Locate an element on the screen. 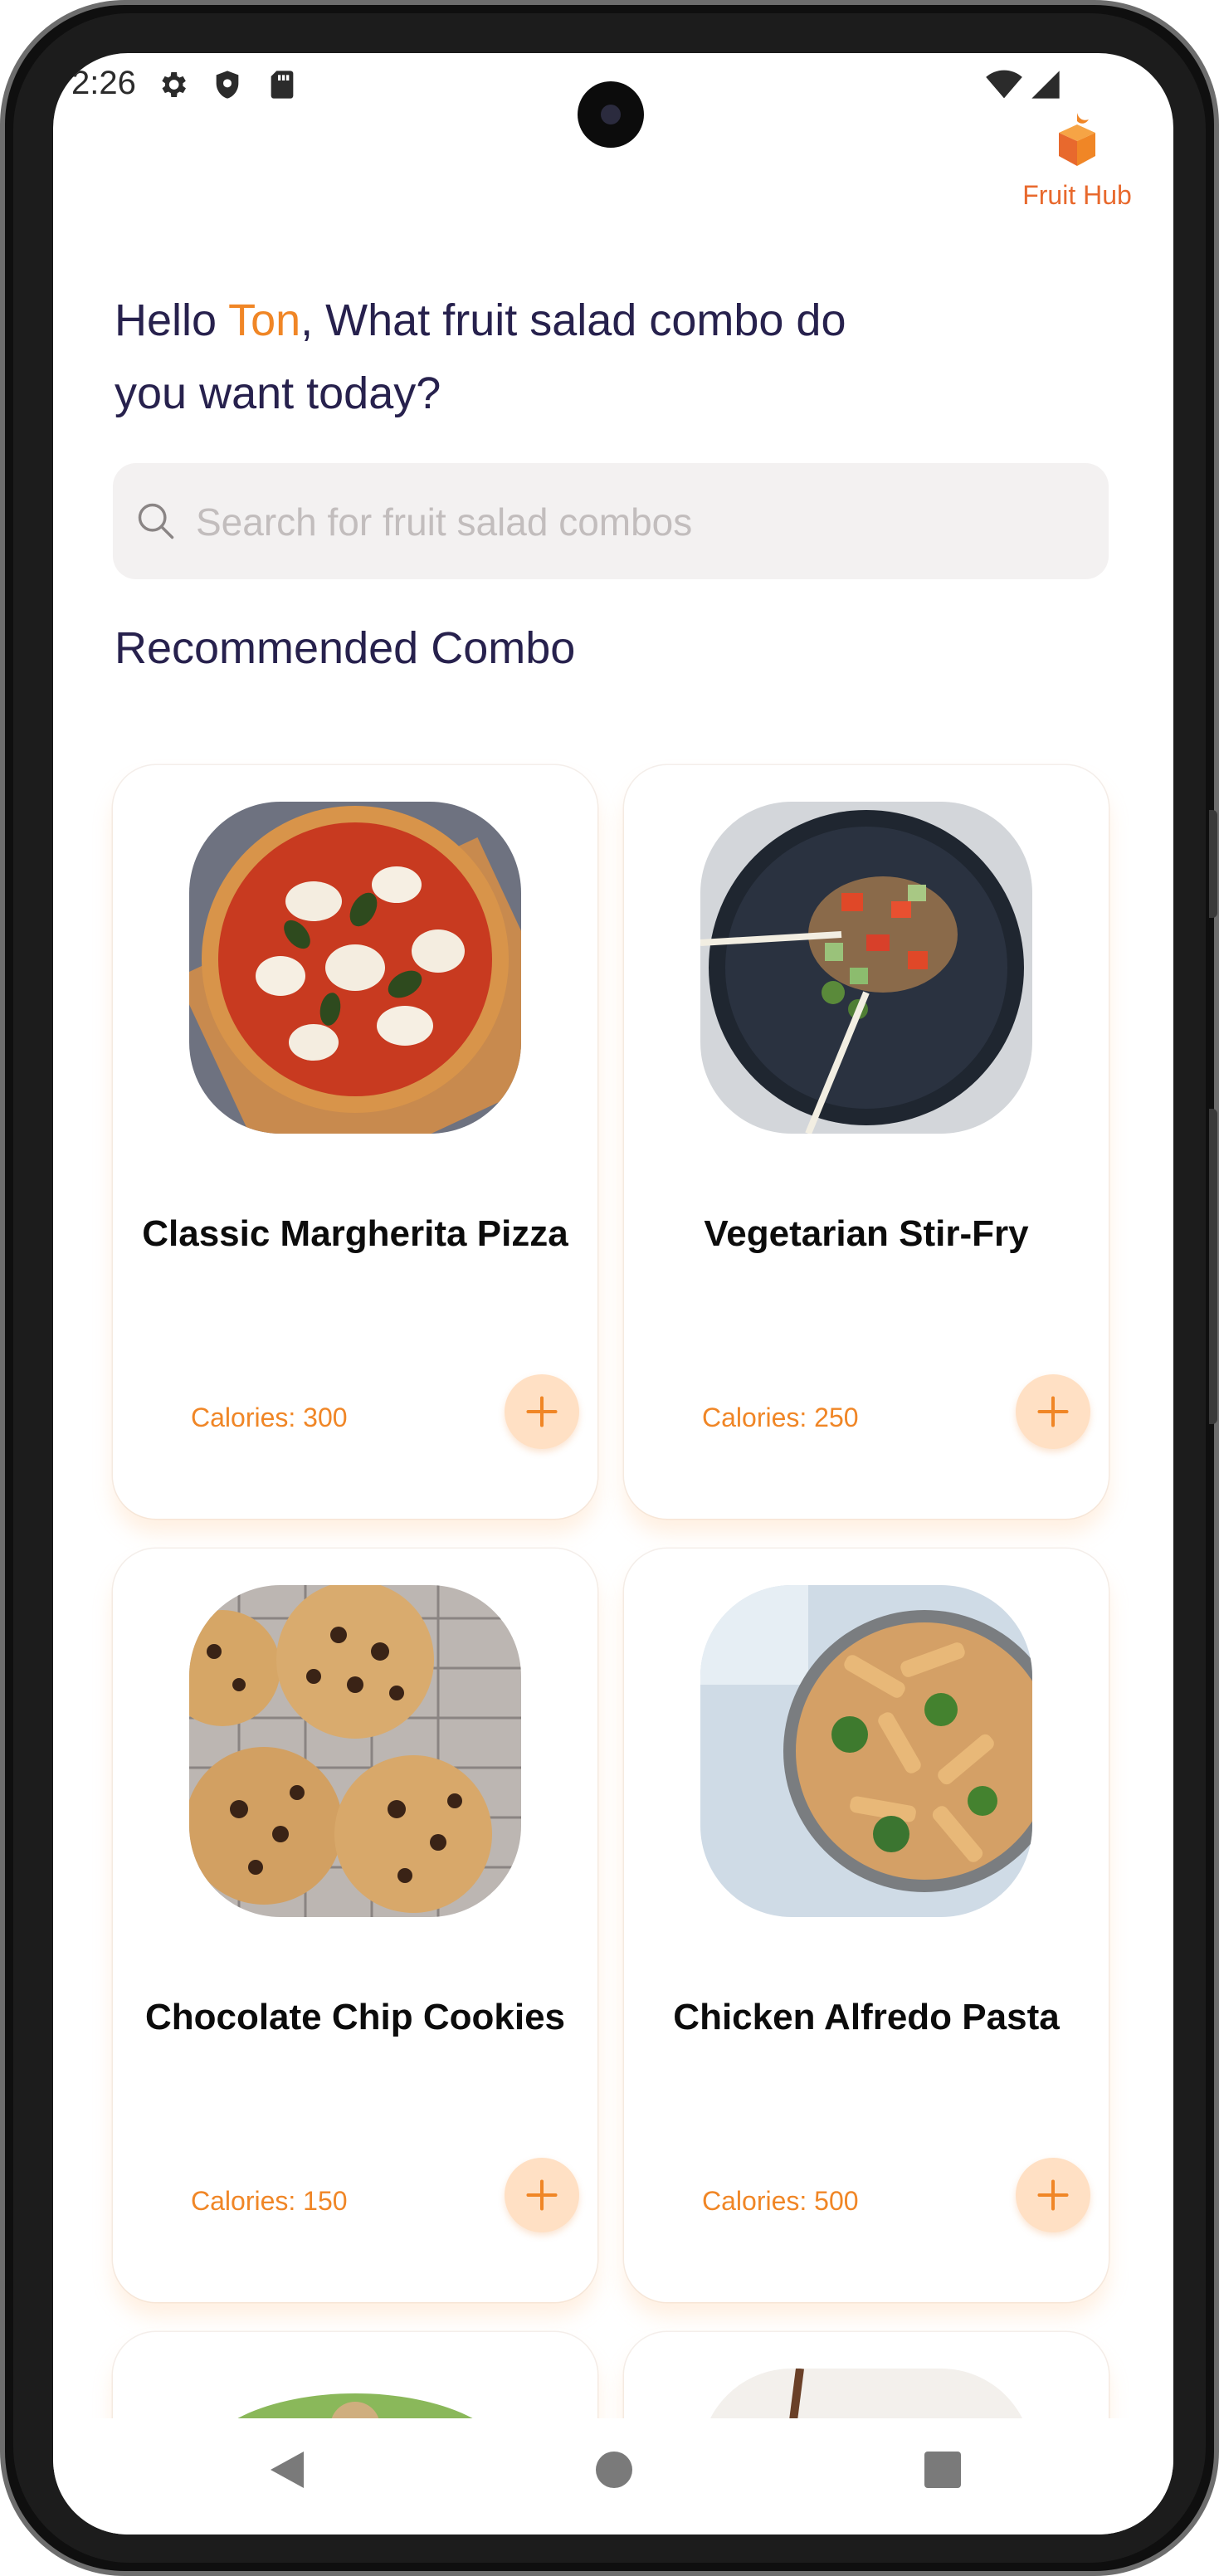  power-button is located at coordinates (1213, 1267).